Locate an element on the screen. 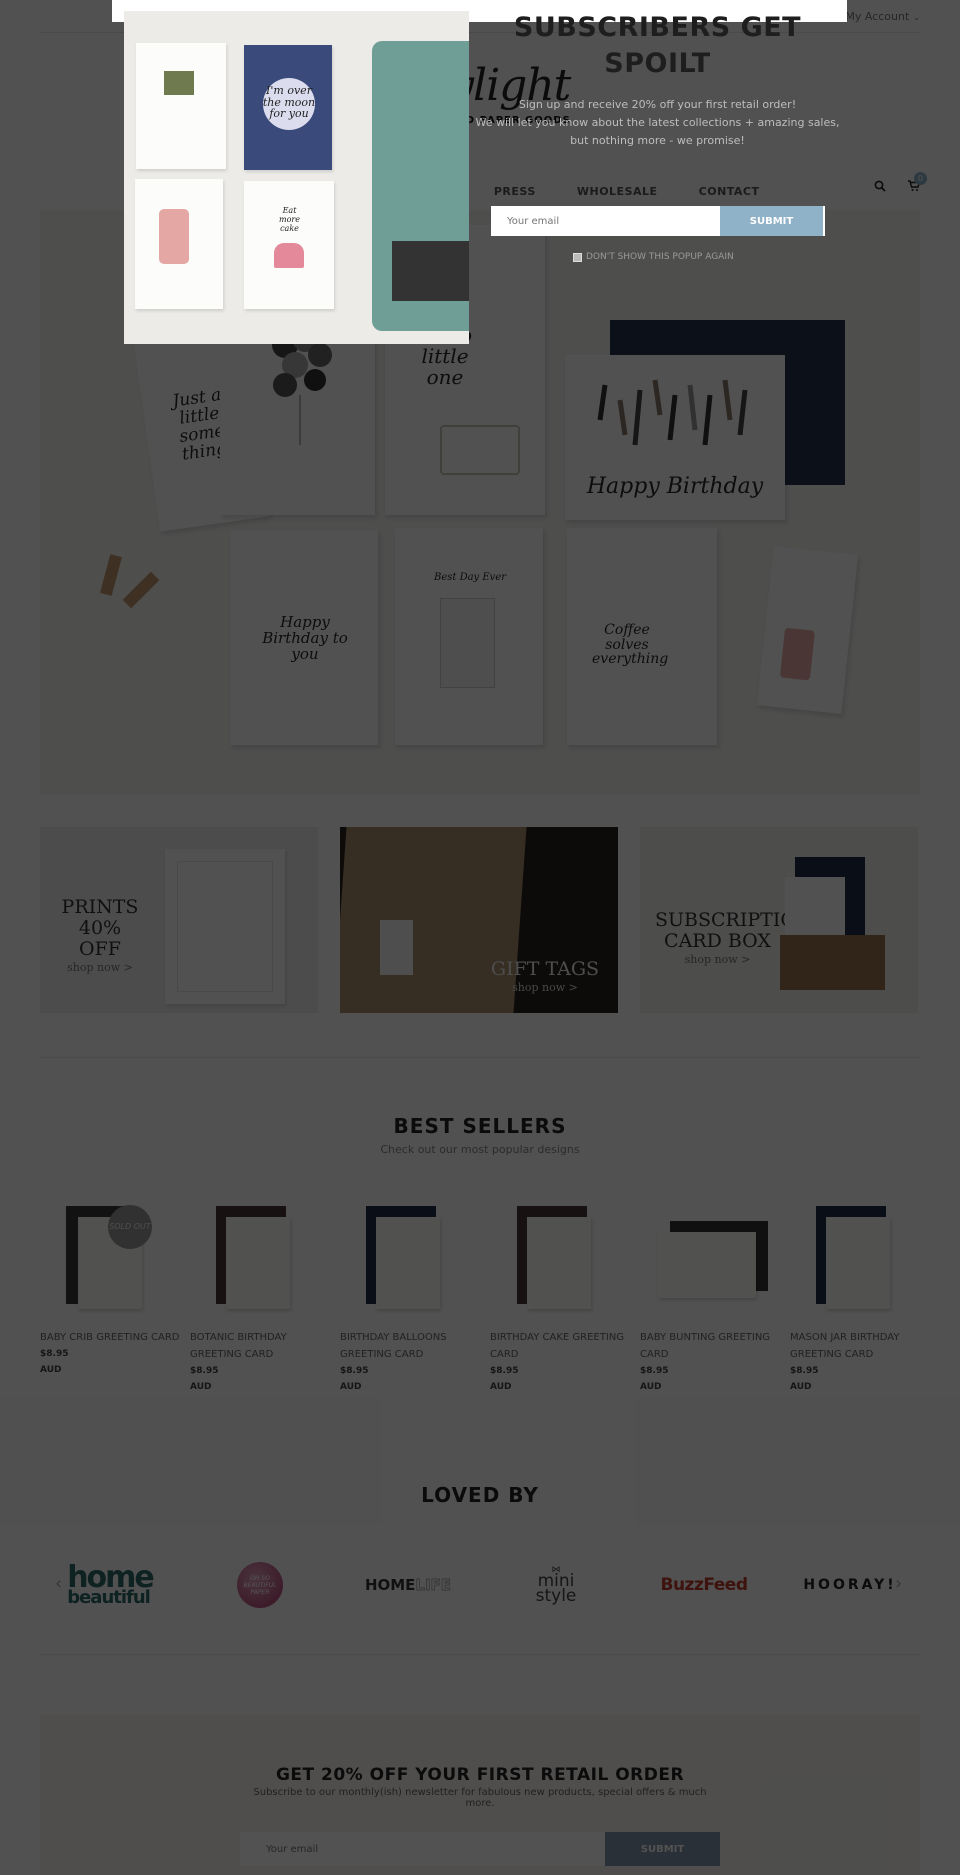 The width and height of the screenshot is (960, 1875). moon-card-text: I'm over the moon for you is located at coordinates (289, 102).